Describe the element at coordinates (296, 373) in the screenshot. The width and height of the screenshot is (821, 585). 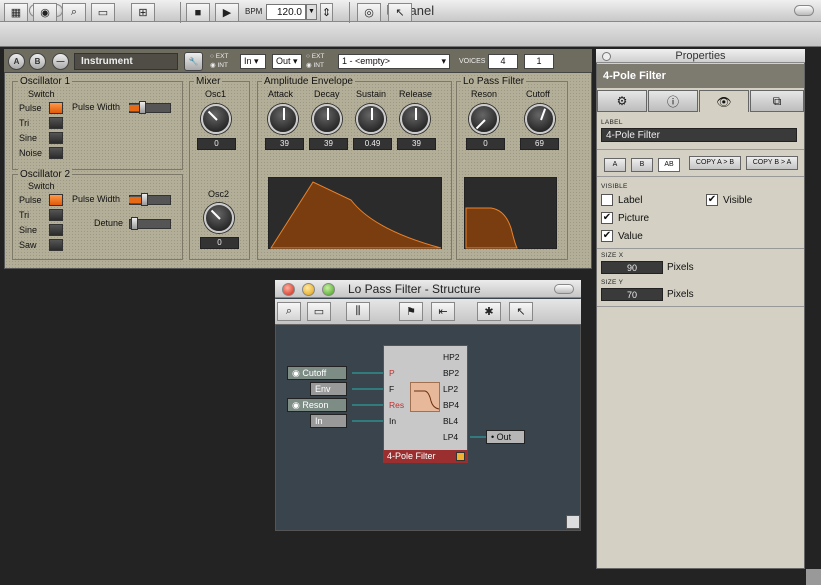
I see `knob-icon: ◉` at that location.